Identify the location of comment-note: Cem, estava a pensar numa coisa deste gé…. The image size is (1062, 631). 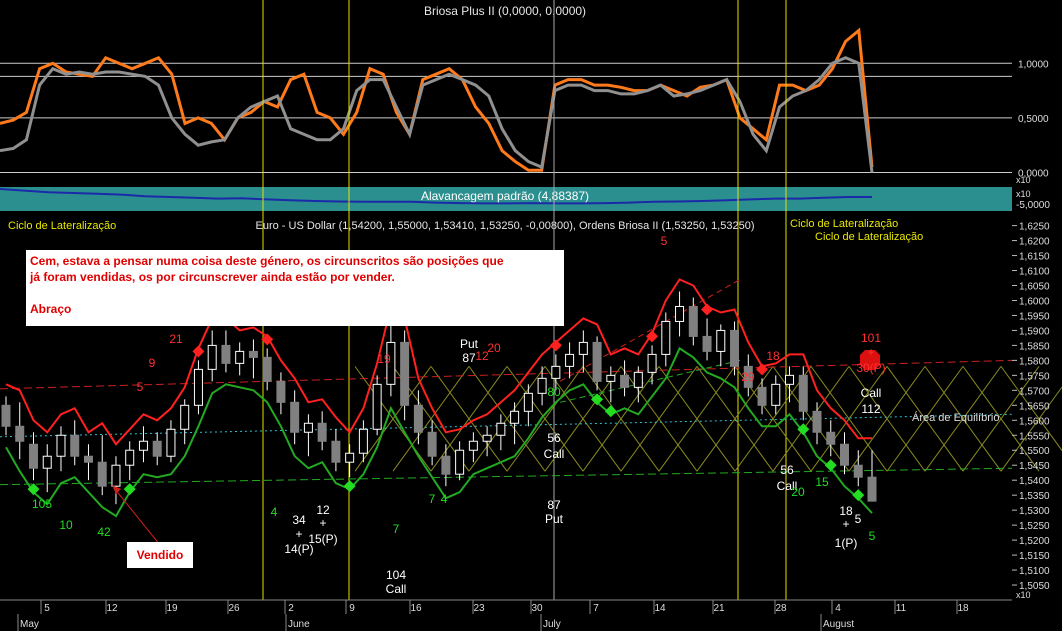
(295, 288).